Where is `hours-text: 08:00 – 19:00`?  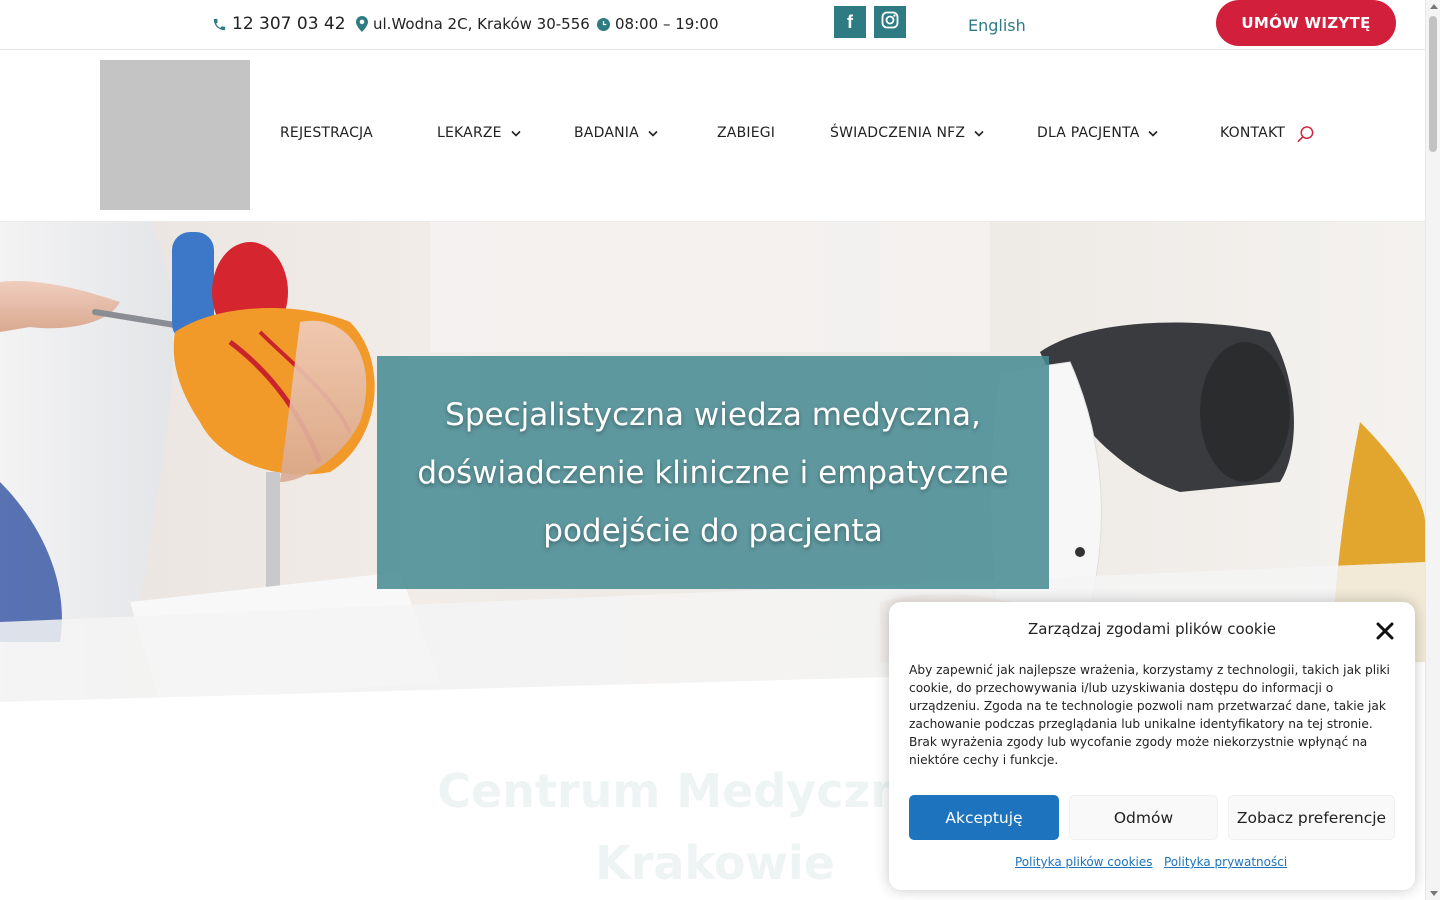
hours-text: 08:00 – 19:00 is located at coordinates (667, 24).